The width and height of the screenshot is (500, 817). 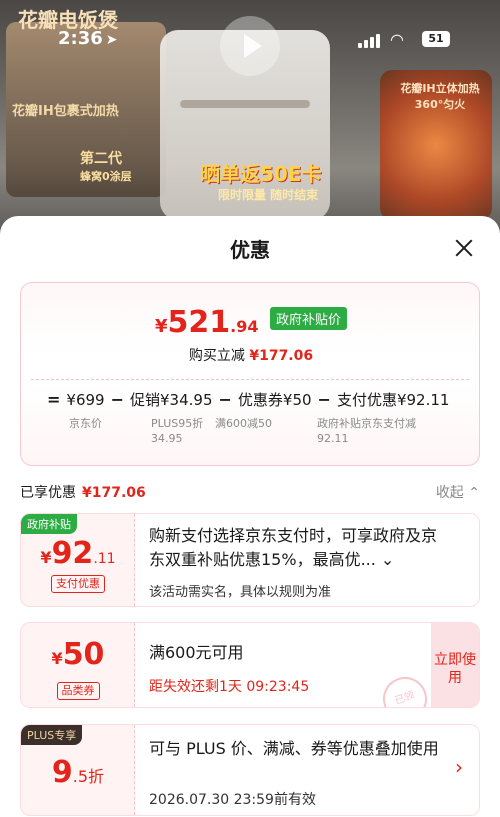 I want to click on formula-pay-sub: 政府补贴京东支付减92.11, so click(x=366, y=431).